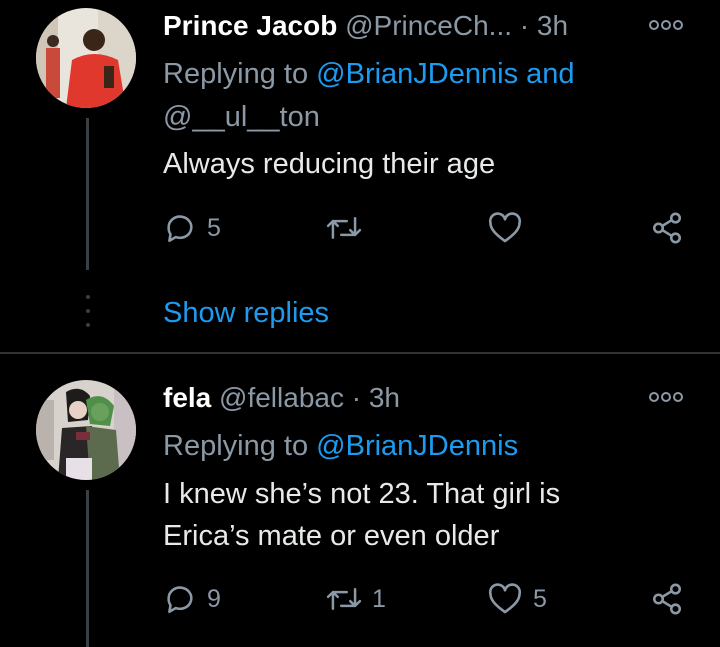 The height and width of the screenshot is (647, 720). I want to click on tweet-text-line-1: I knew she’s not 23. That girl is, so click(362, 494).